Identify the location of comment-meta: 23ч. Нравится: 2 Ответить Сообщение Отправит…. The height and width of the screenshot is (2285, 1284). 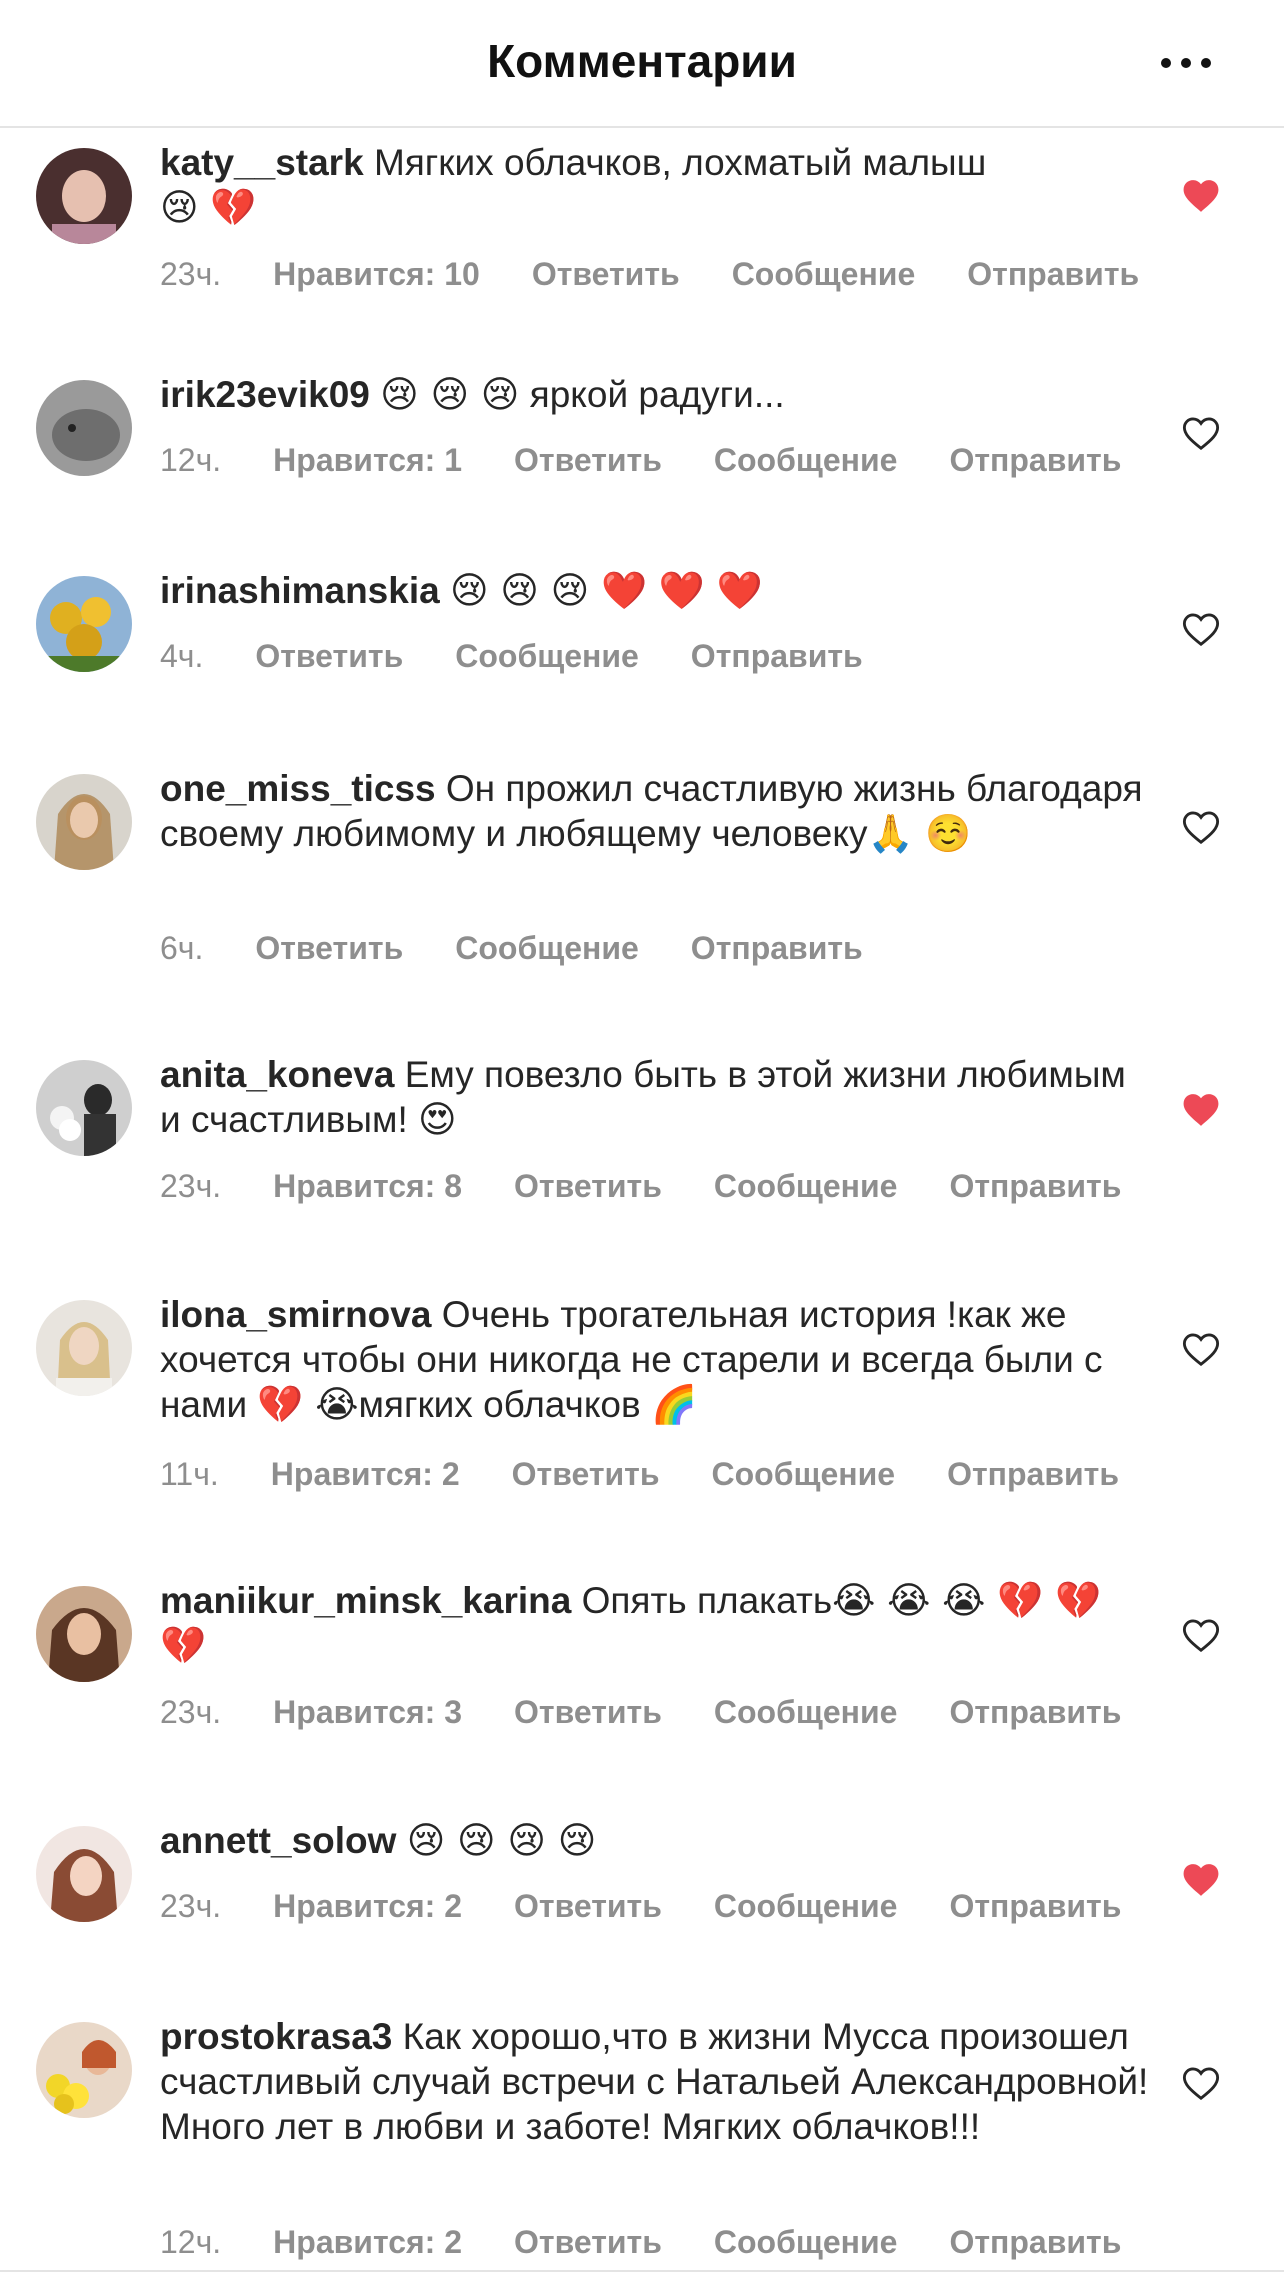
(666, 1906).